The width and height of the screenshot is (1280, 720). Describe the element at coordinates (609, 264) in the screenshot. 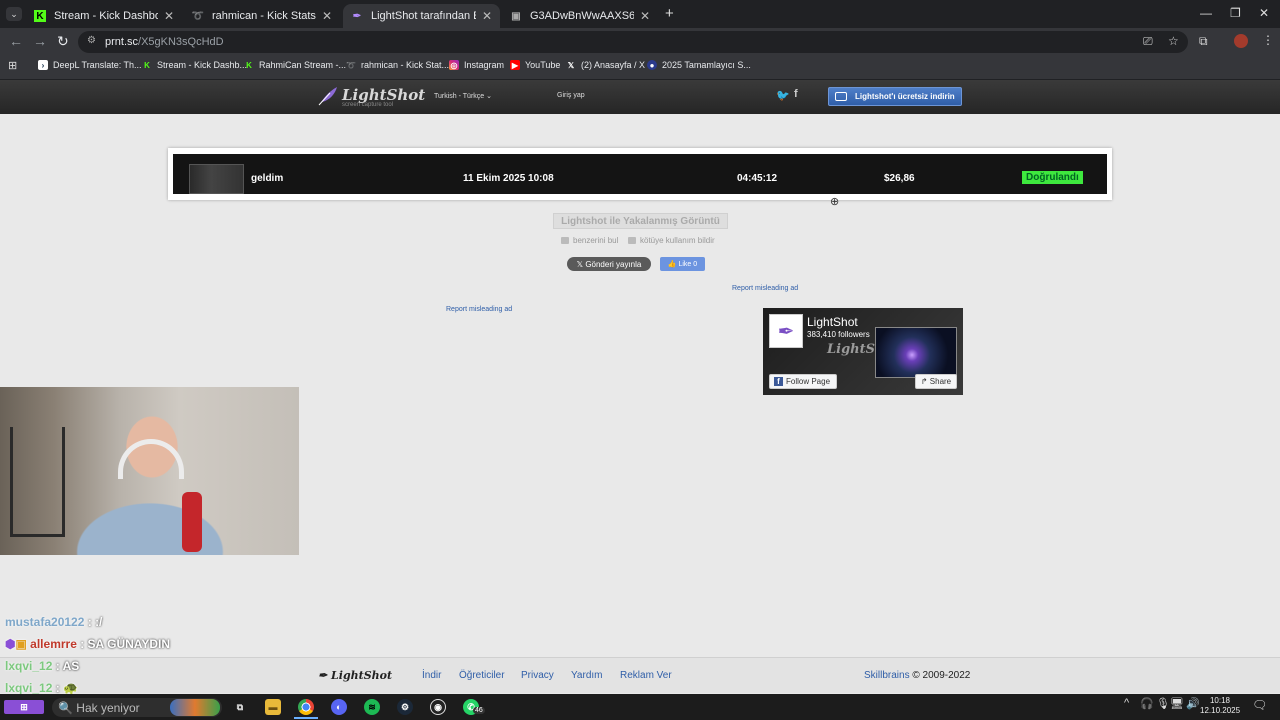

I see `tweet-button: 𝕏 Gönderi yayınla` at that location.